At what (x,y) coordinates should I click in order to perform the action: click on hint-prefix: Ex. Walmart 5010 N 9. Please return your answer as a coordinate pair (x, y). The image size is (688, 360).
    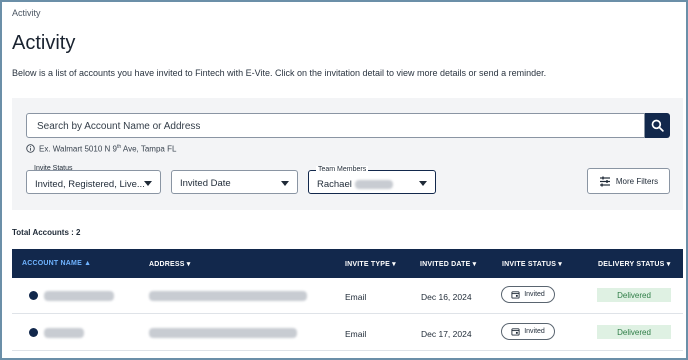
    Looking at the image, I should click on (78, 149).